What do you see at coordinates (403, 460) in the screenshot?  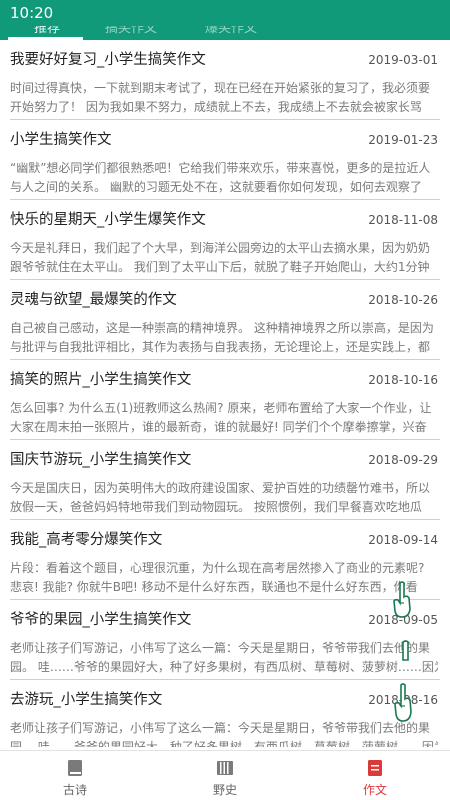 I see `item-date: 2018-09-29` at bounding box center [403, 460].